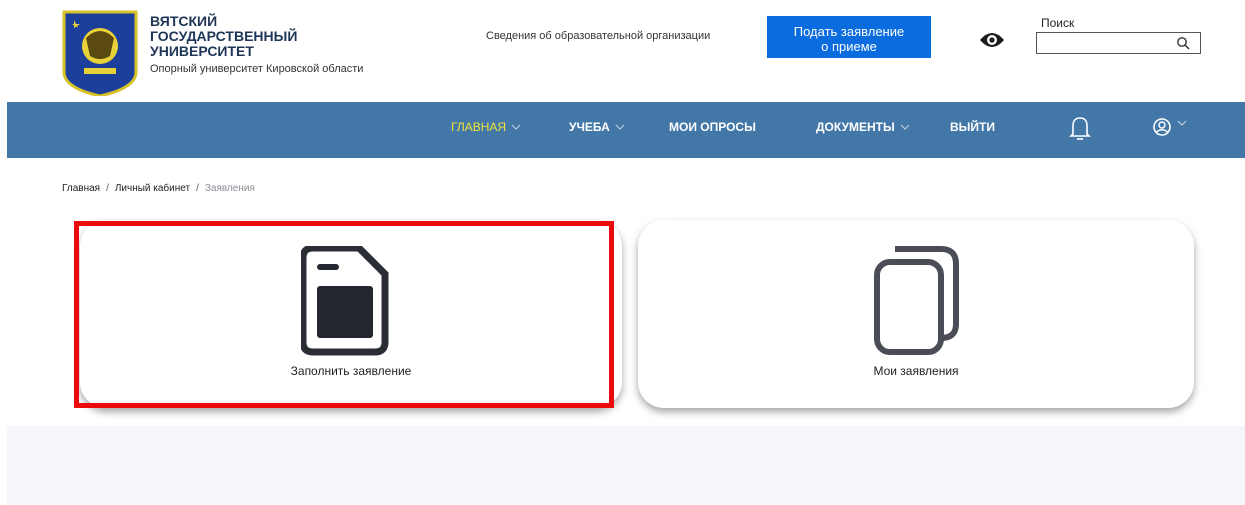  I want to click on nav-item-label: МОИ ОПРОСЫ, so click(712, 127).